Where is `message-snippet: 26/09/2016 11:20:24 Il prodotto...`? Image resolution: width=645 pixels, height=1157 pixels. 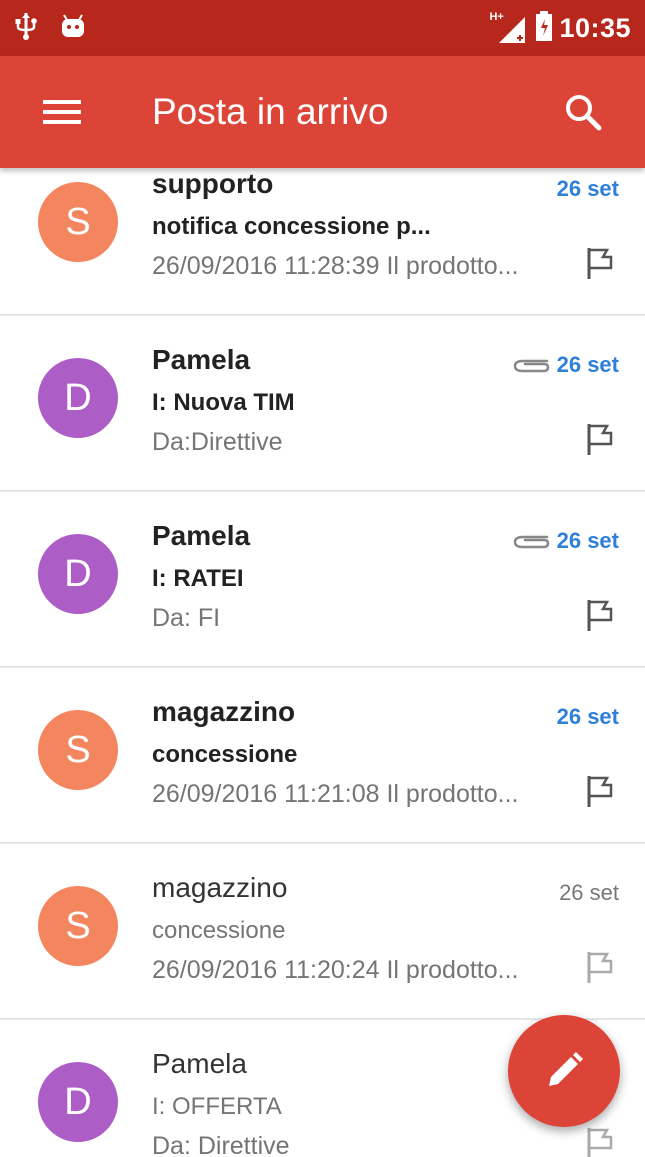 message-snippet: 26/09/2016 11:20:24 Il prodotto... is located at coordinates (335, 970).